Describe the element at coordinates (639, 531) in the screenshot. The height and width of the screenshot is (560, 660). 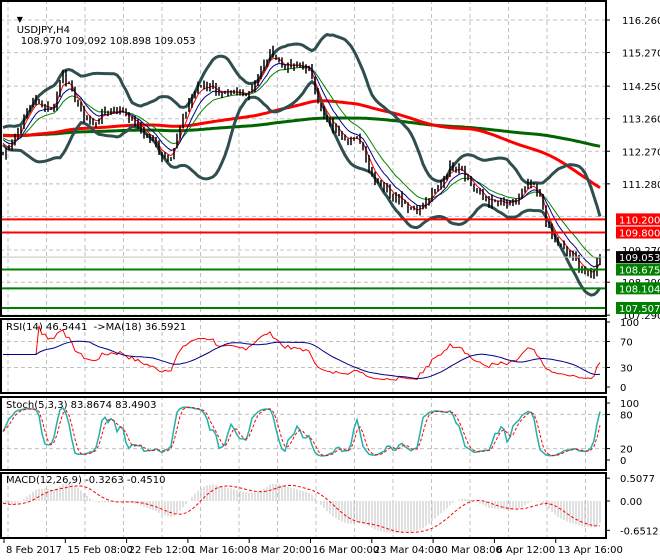
I see `axis-tick-label: -0.6512` at that location.